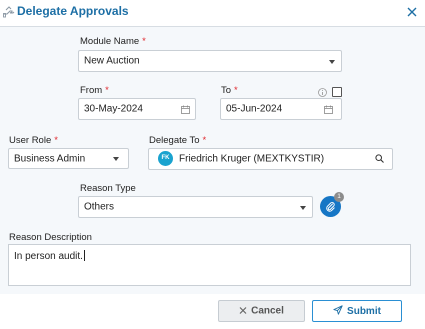  I want to click on cancel-label: Cancel, so click(267, 311).